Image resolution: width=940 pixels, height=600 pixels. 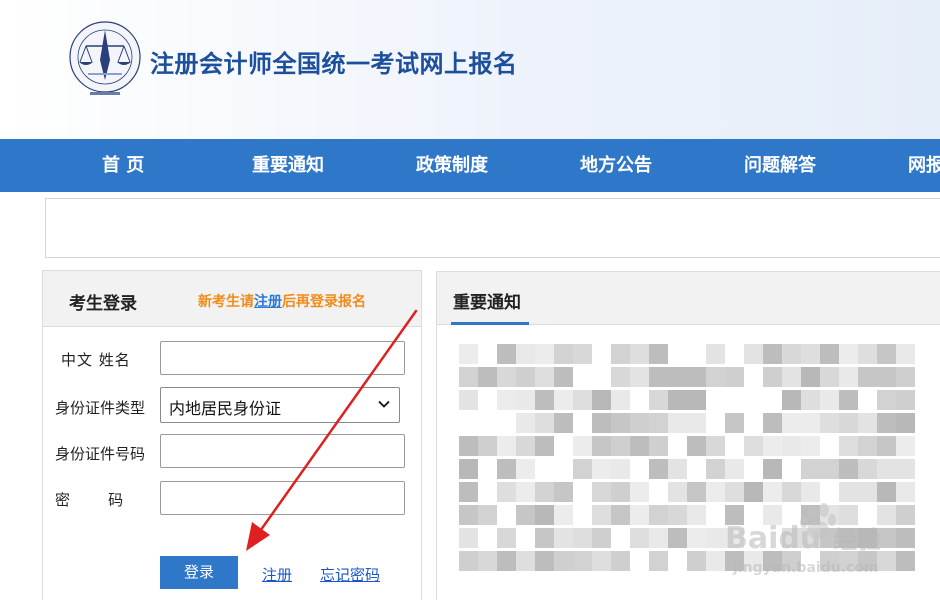 I want to click on login-panel-header: 考生登录 新考生请注册后再登录报名, so click(x=232, y=299).